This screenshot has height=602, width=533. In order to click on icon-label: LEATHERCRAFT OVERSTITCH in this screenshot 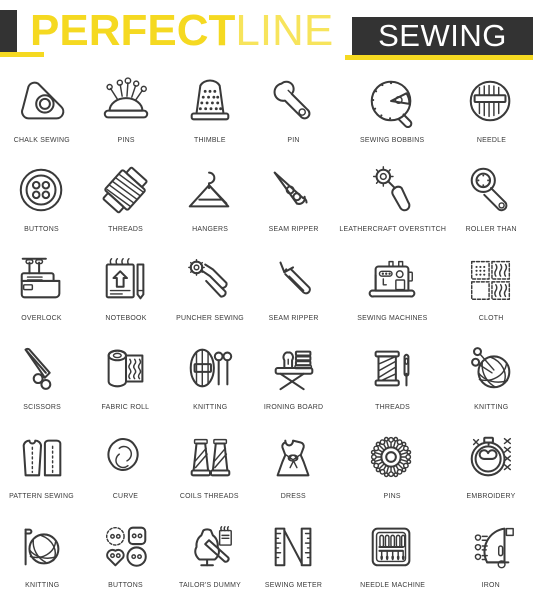, I will do `click(392, 228)`.